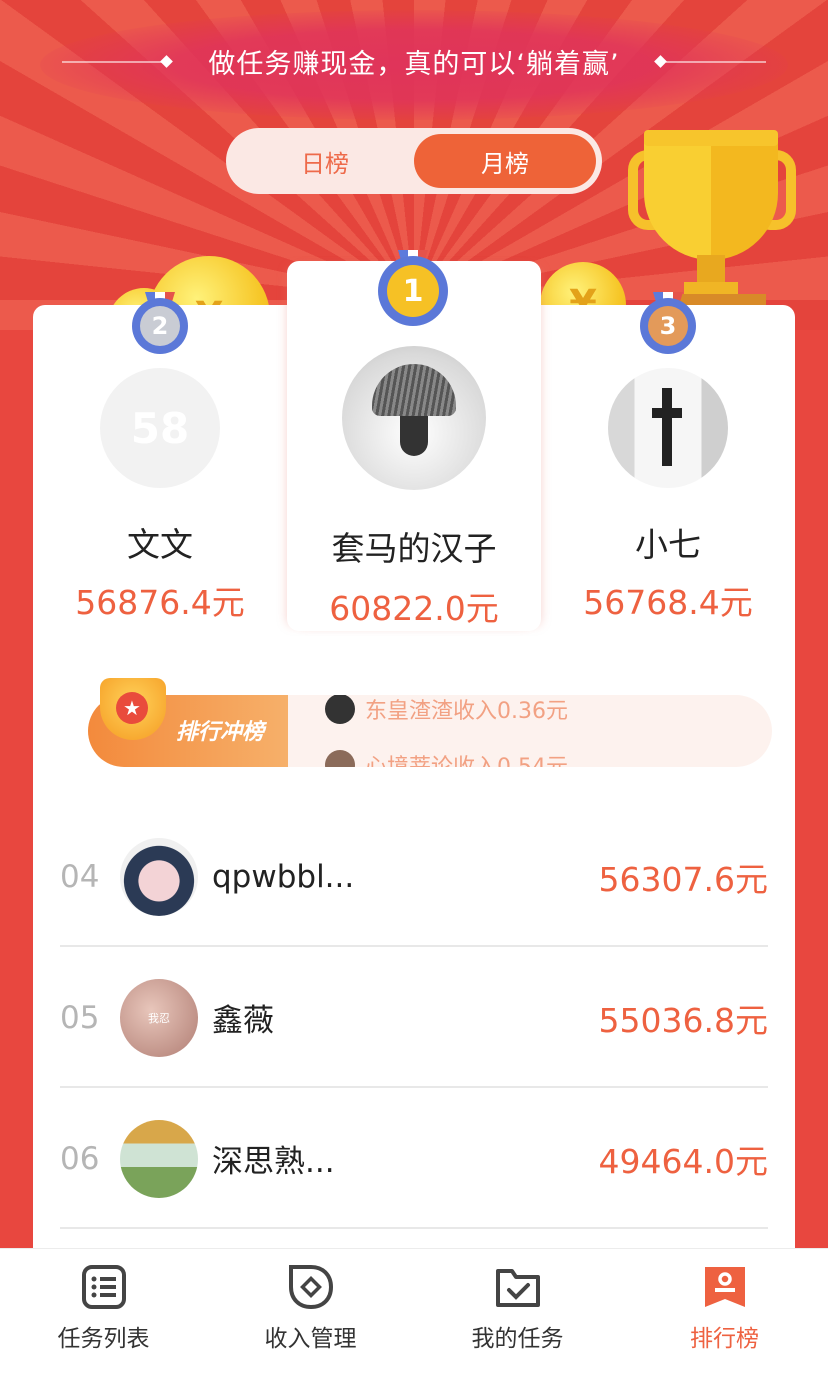 This screenshot has width=828, height=1373. Describe the element at coordinates (243, 1021) in the screenshot. I see `user-name: 鑫薇` at that location.